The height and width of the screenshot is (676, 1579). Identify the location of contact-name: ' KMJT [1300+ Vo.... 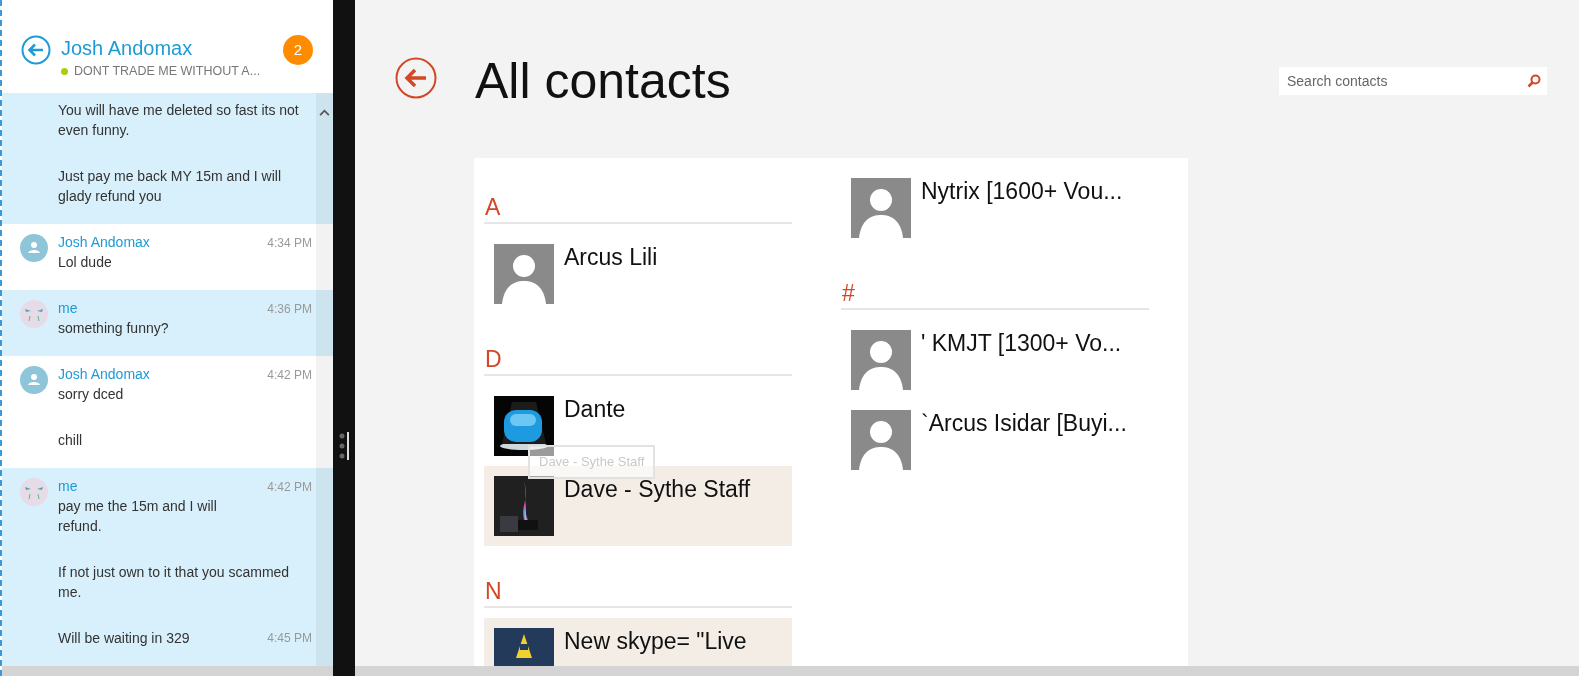
(1021, 343).